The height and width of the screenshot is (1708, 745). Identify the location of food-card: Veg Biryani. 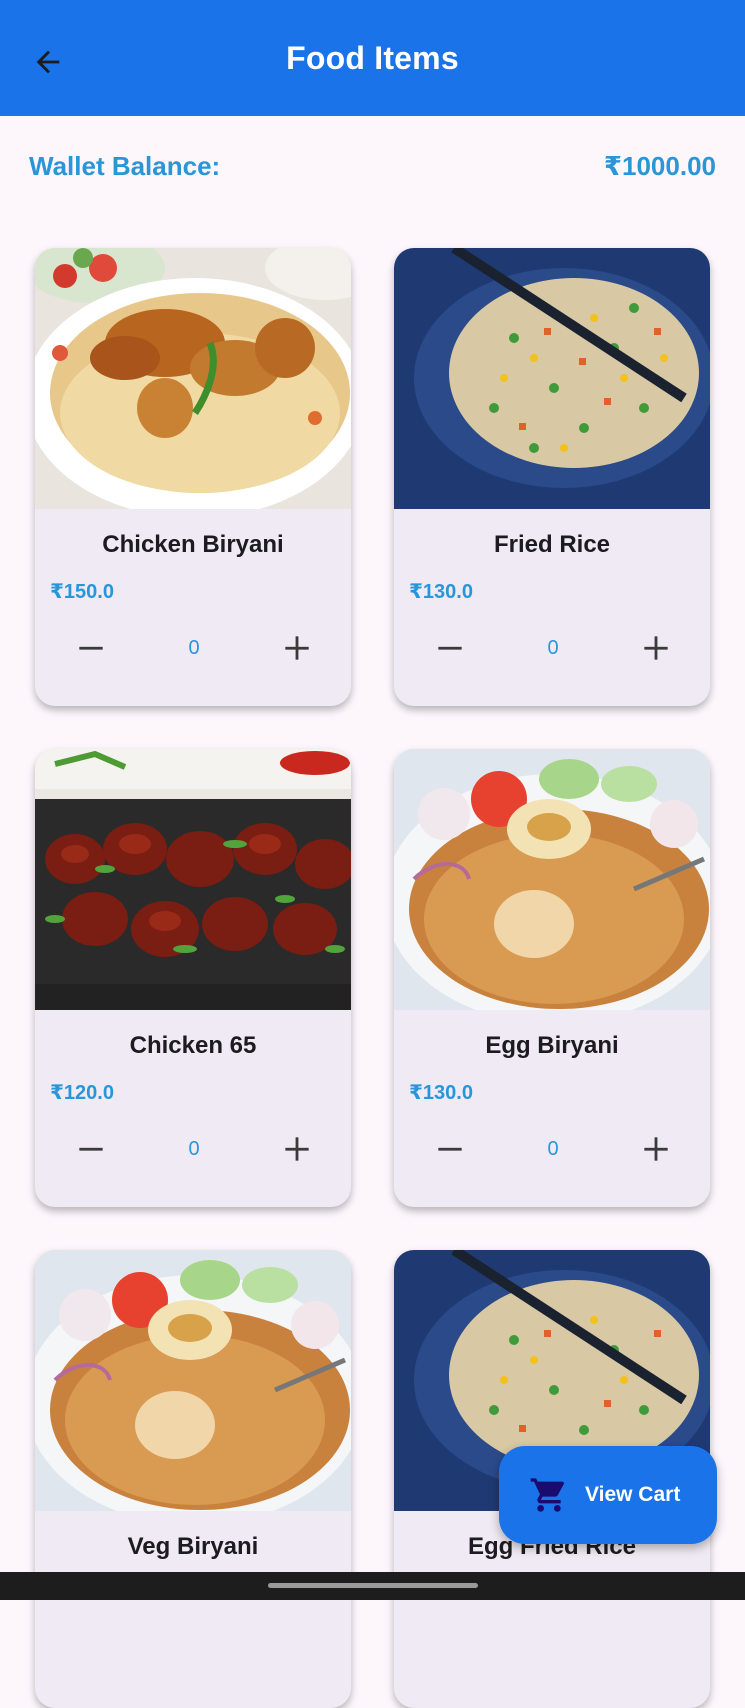
(193, 1479).